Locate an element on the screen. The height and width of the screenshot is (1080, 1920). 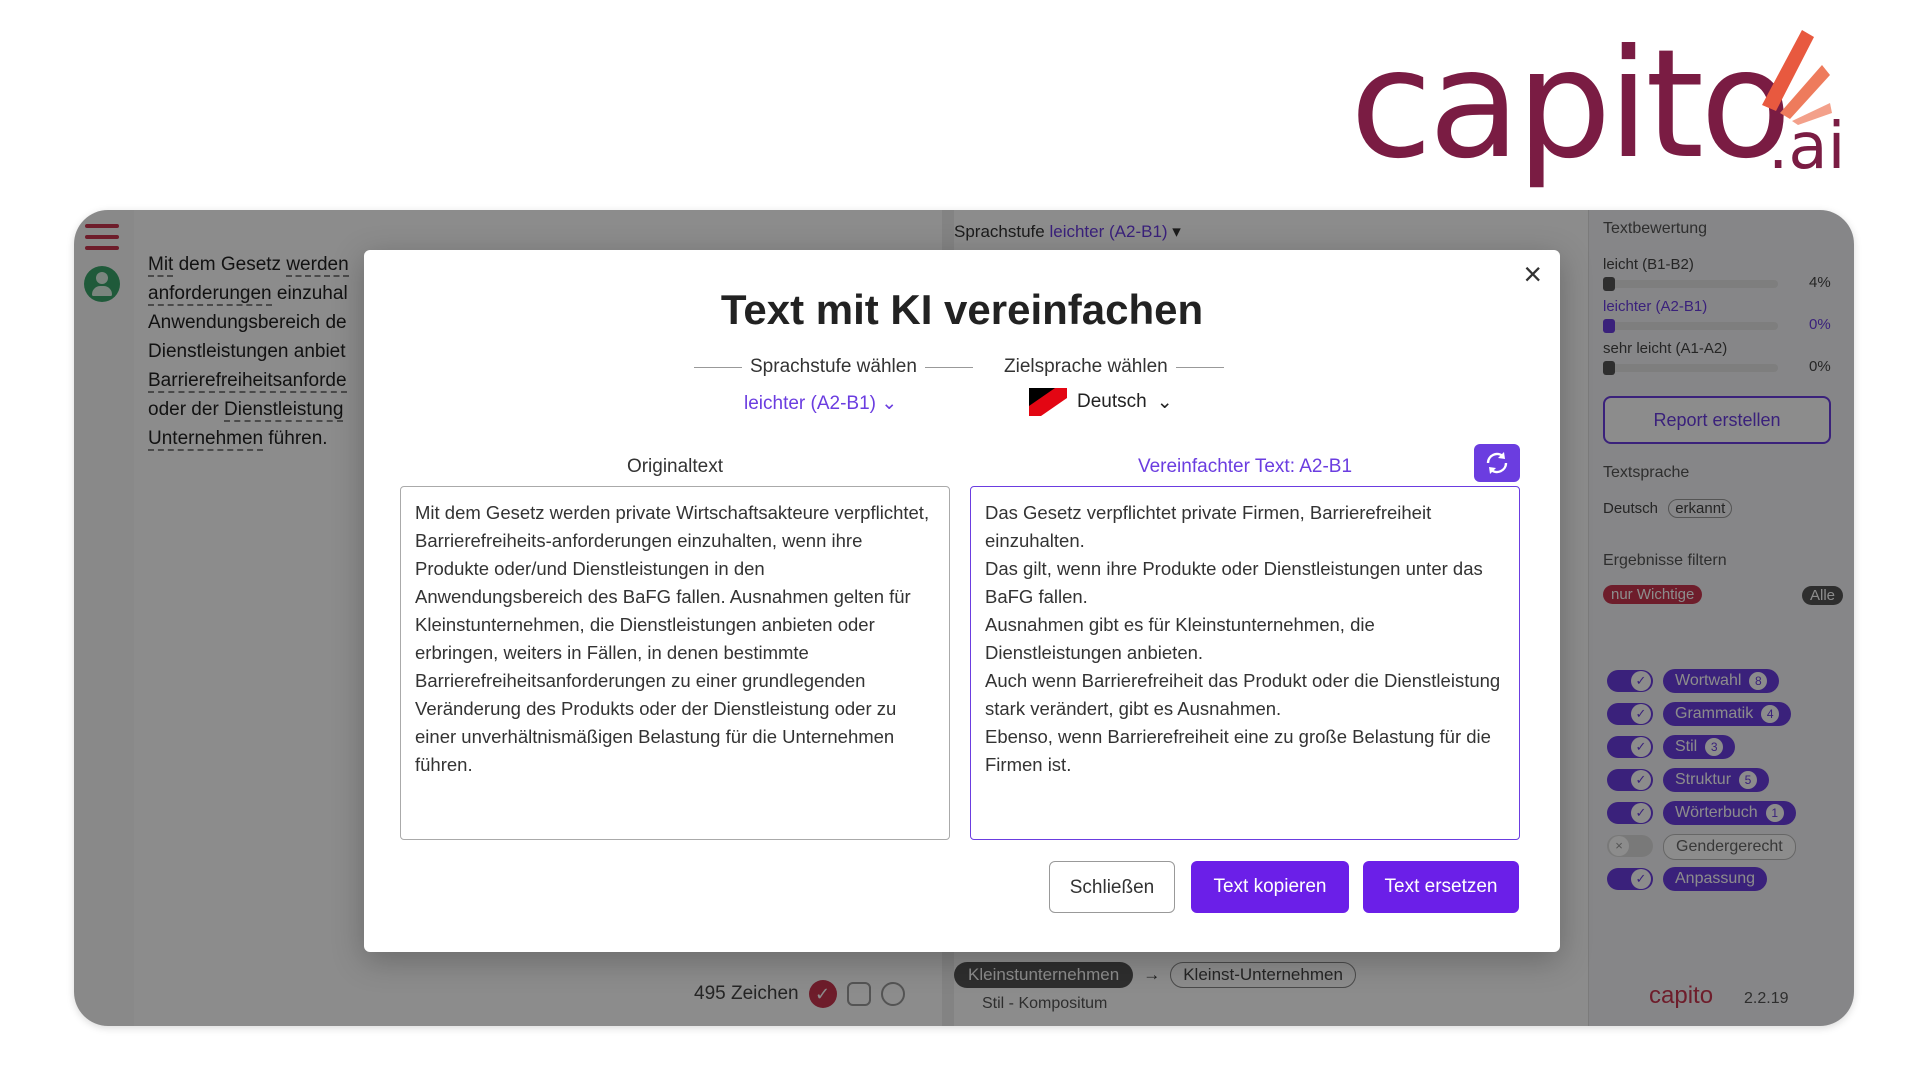
capito-logo: capito .ai is located at coordinates (1600, 110).